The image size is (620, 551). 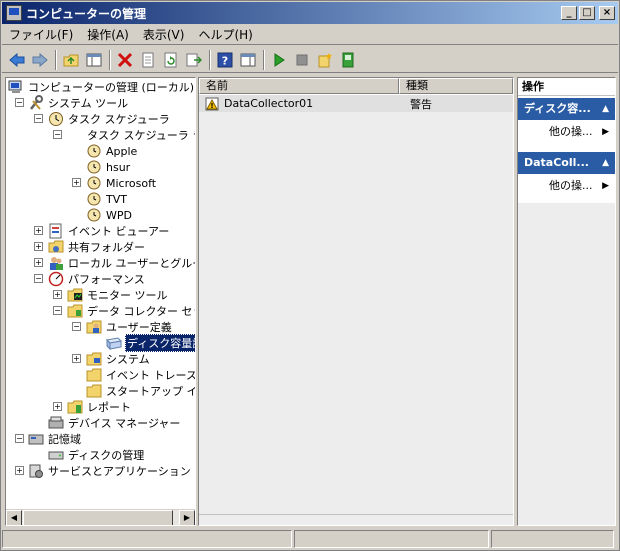 I want to click on tree-item-user-defined: ユーザー定義, so click(x=129, y=327).